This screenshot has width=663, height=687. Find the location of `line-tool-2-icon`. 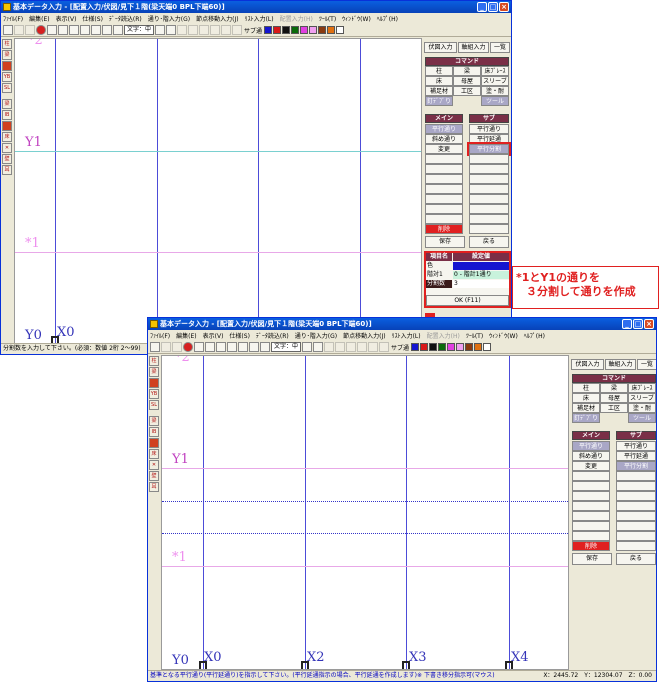

line-tool-2-icon is located at coordinates (340, 347).